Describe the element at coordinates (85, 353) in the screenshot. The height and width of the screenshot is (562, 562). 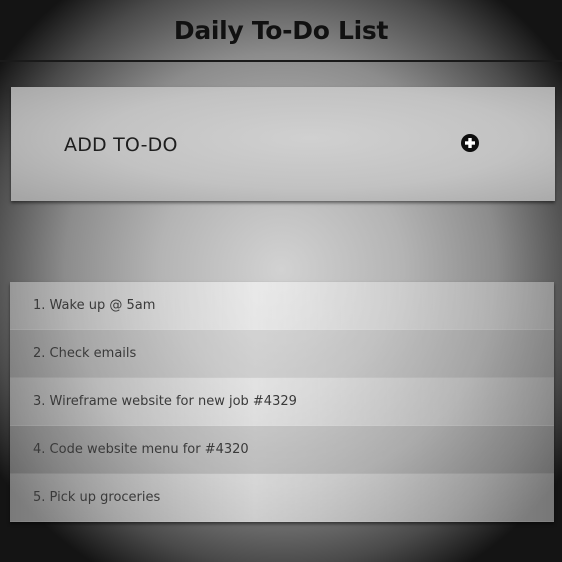
I see `todo-item-text: 2. Check emails` at that location.